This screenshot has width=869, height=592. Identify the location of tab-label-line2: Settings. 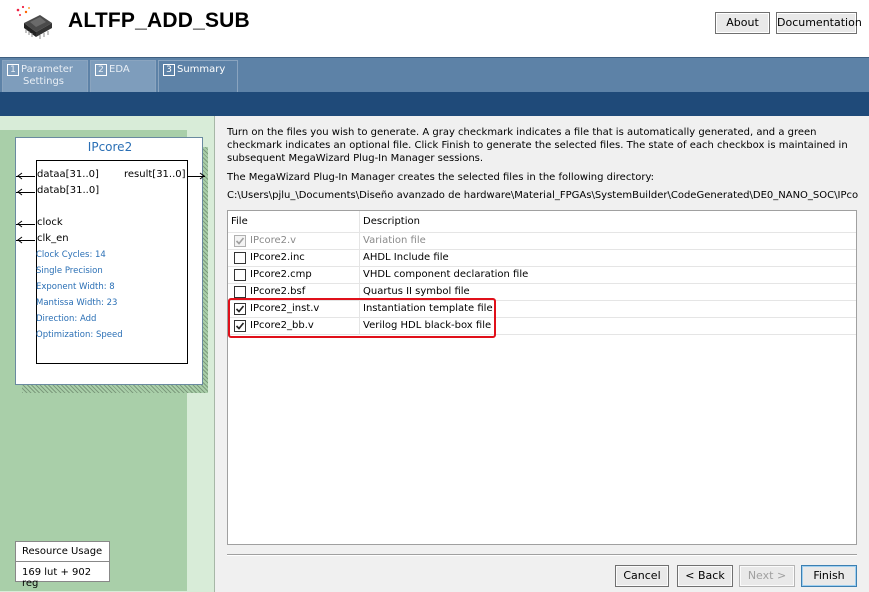
(44, 81).